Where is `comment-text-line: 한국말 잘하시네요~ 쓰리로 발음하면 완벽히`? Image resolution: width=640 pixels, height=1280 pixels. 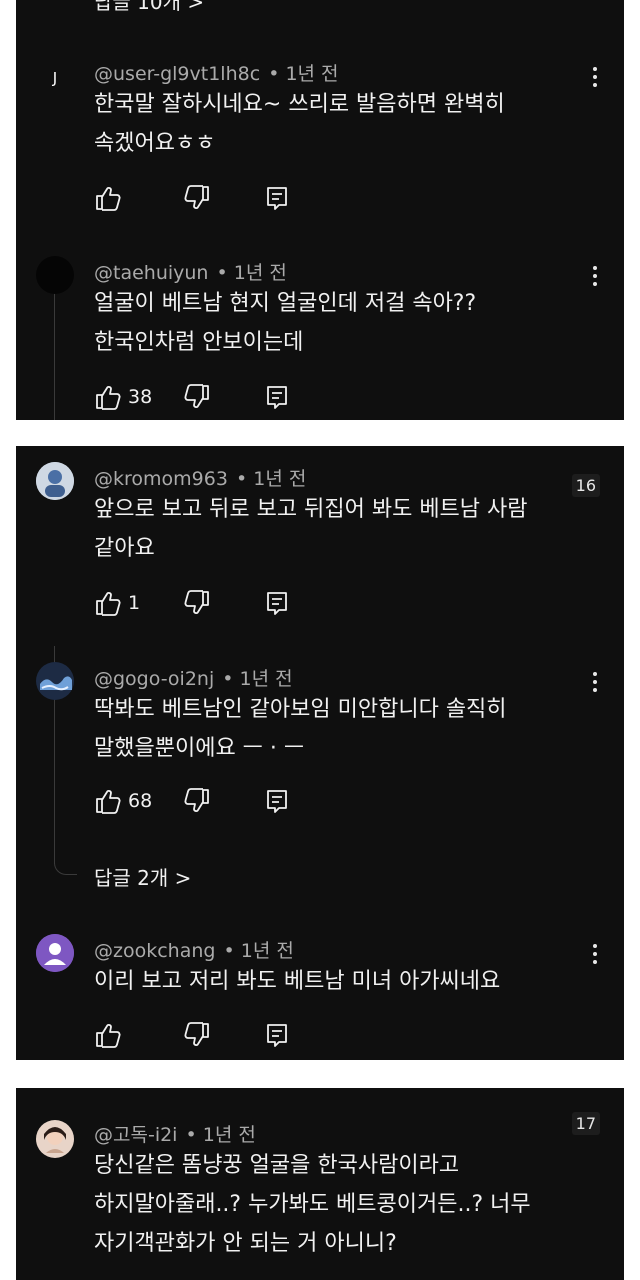
comment-text-line: 한국말 잘하시네요~ 쓰리로 발음하면 완벽히 is located at coordinates (299, 104).